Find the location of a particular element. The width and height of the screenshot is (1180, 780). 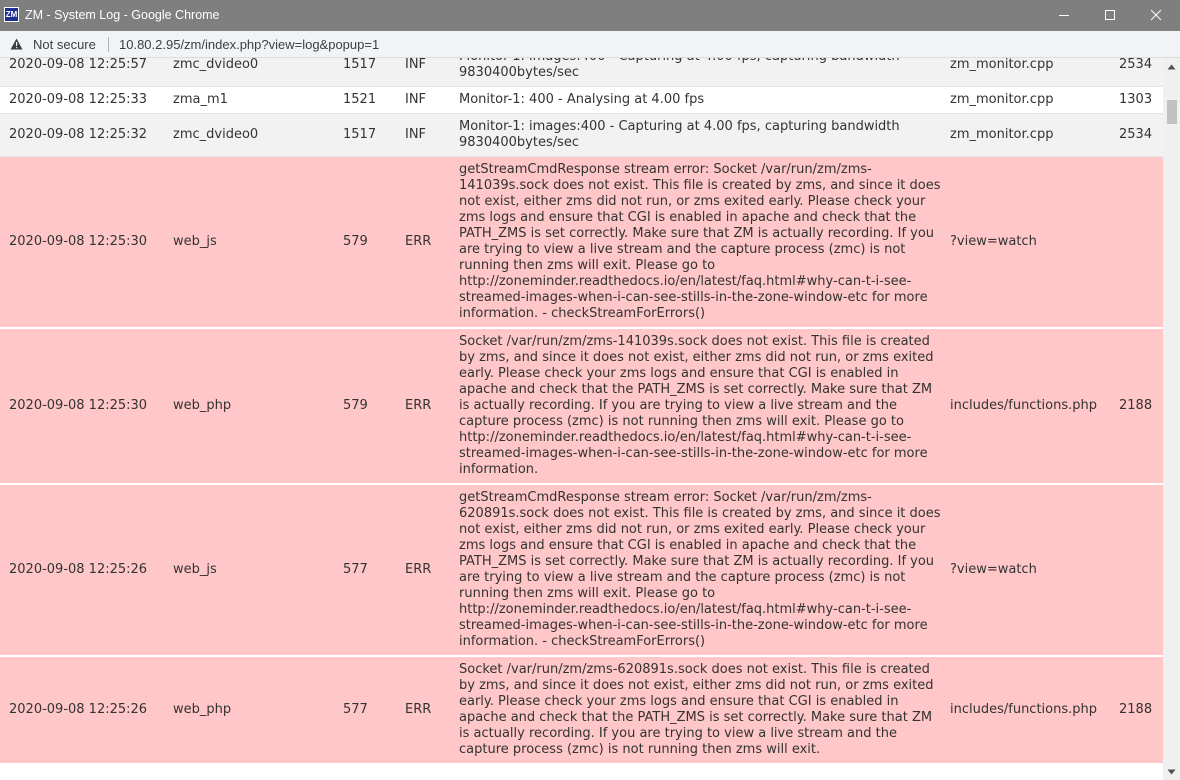

minimize-icon is located at coordinates (1063, 15).